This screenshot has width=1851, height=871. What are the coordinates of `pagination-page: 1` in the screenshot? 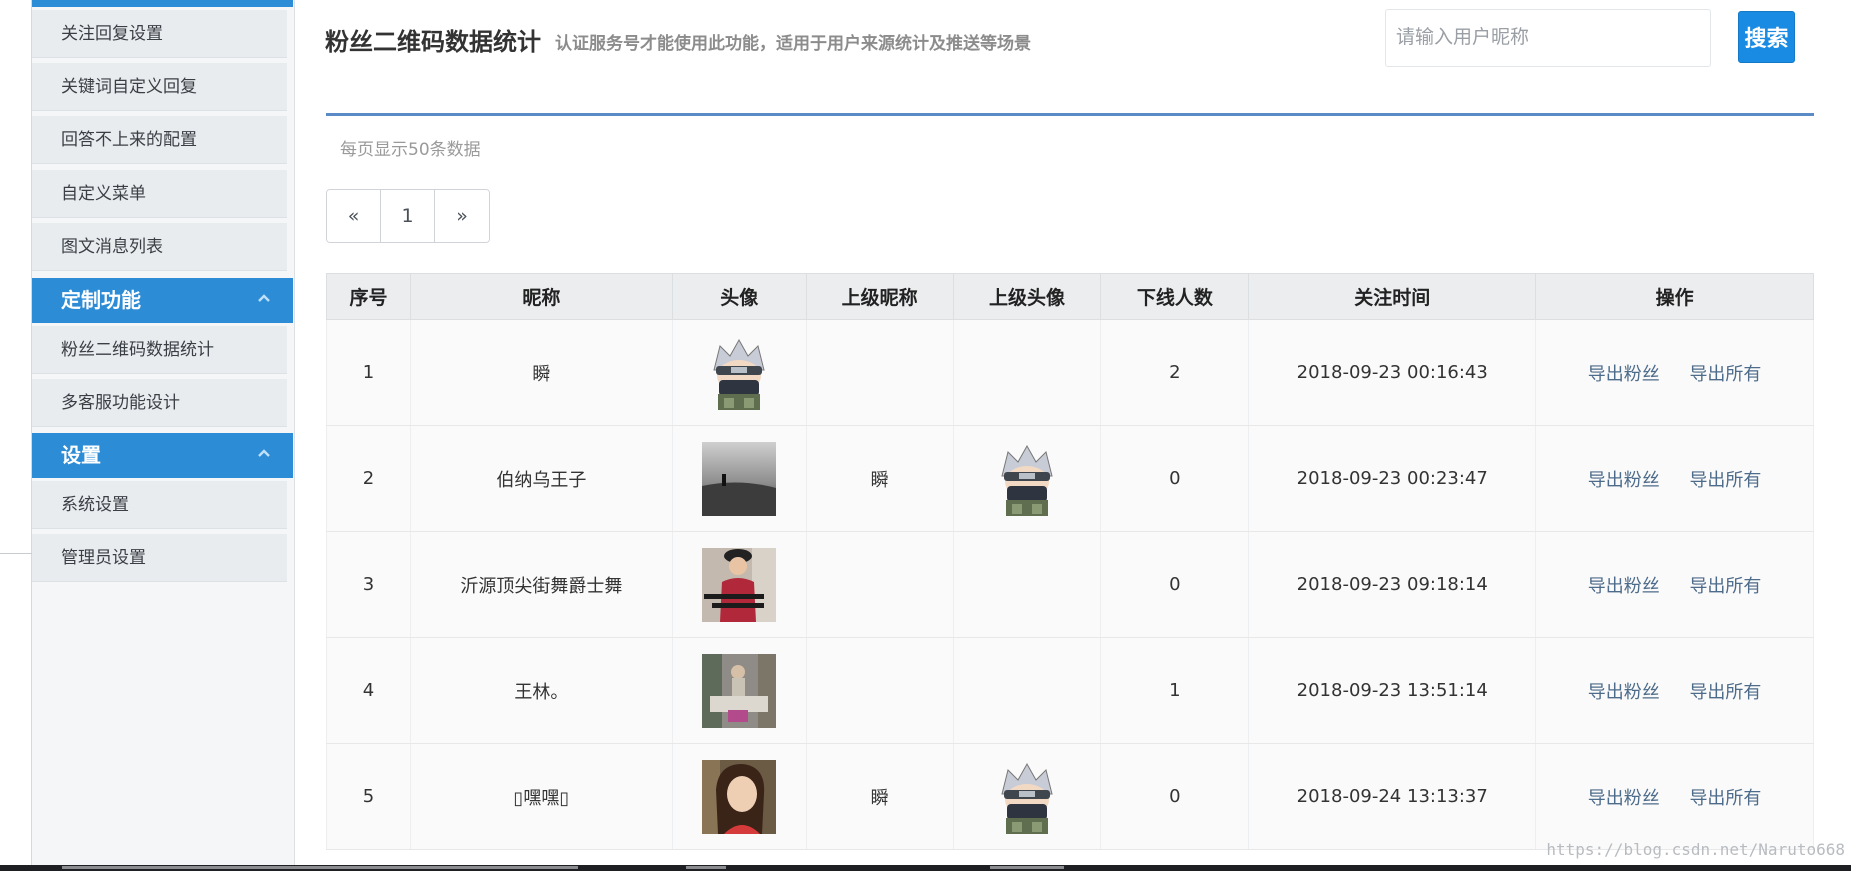 It's located at (408, 216).